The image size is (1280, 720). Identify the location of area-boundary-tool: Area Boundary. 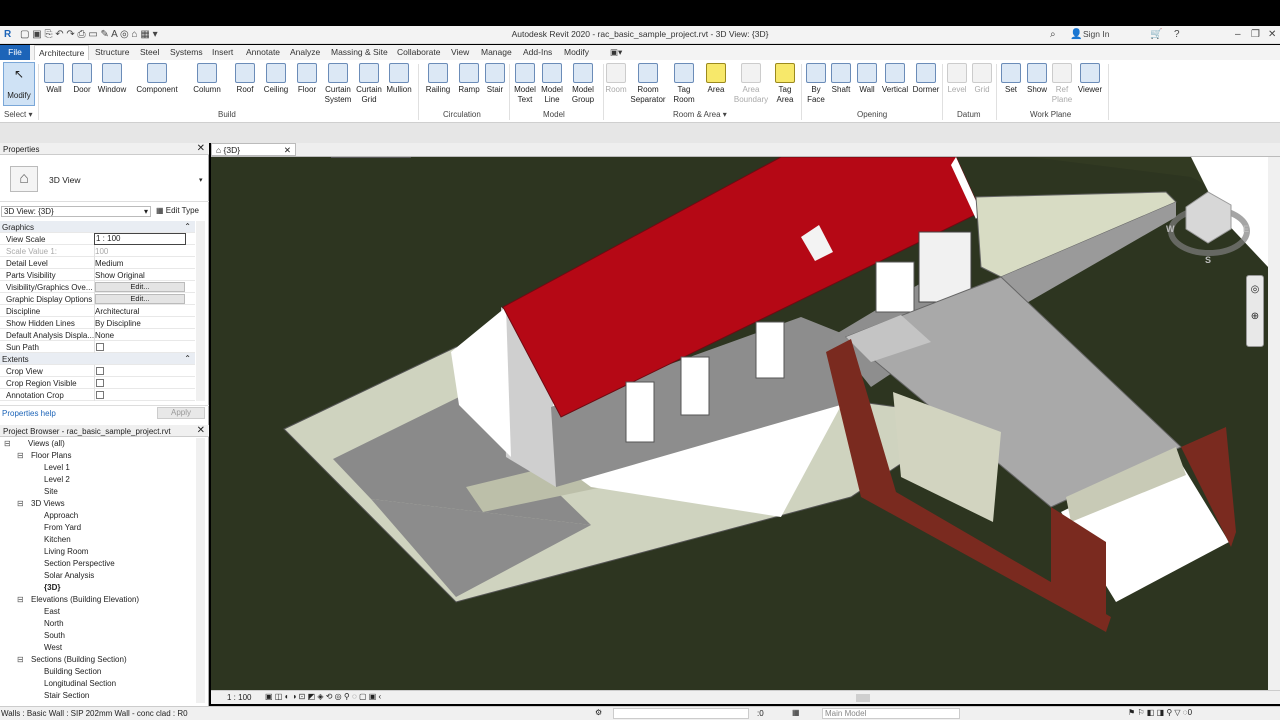
(751, 84).